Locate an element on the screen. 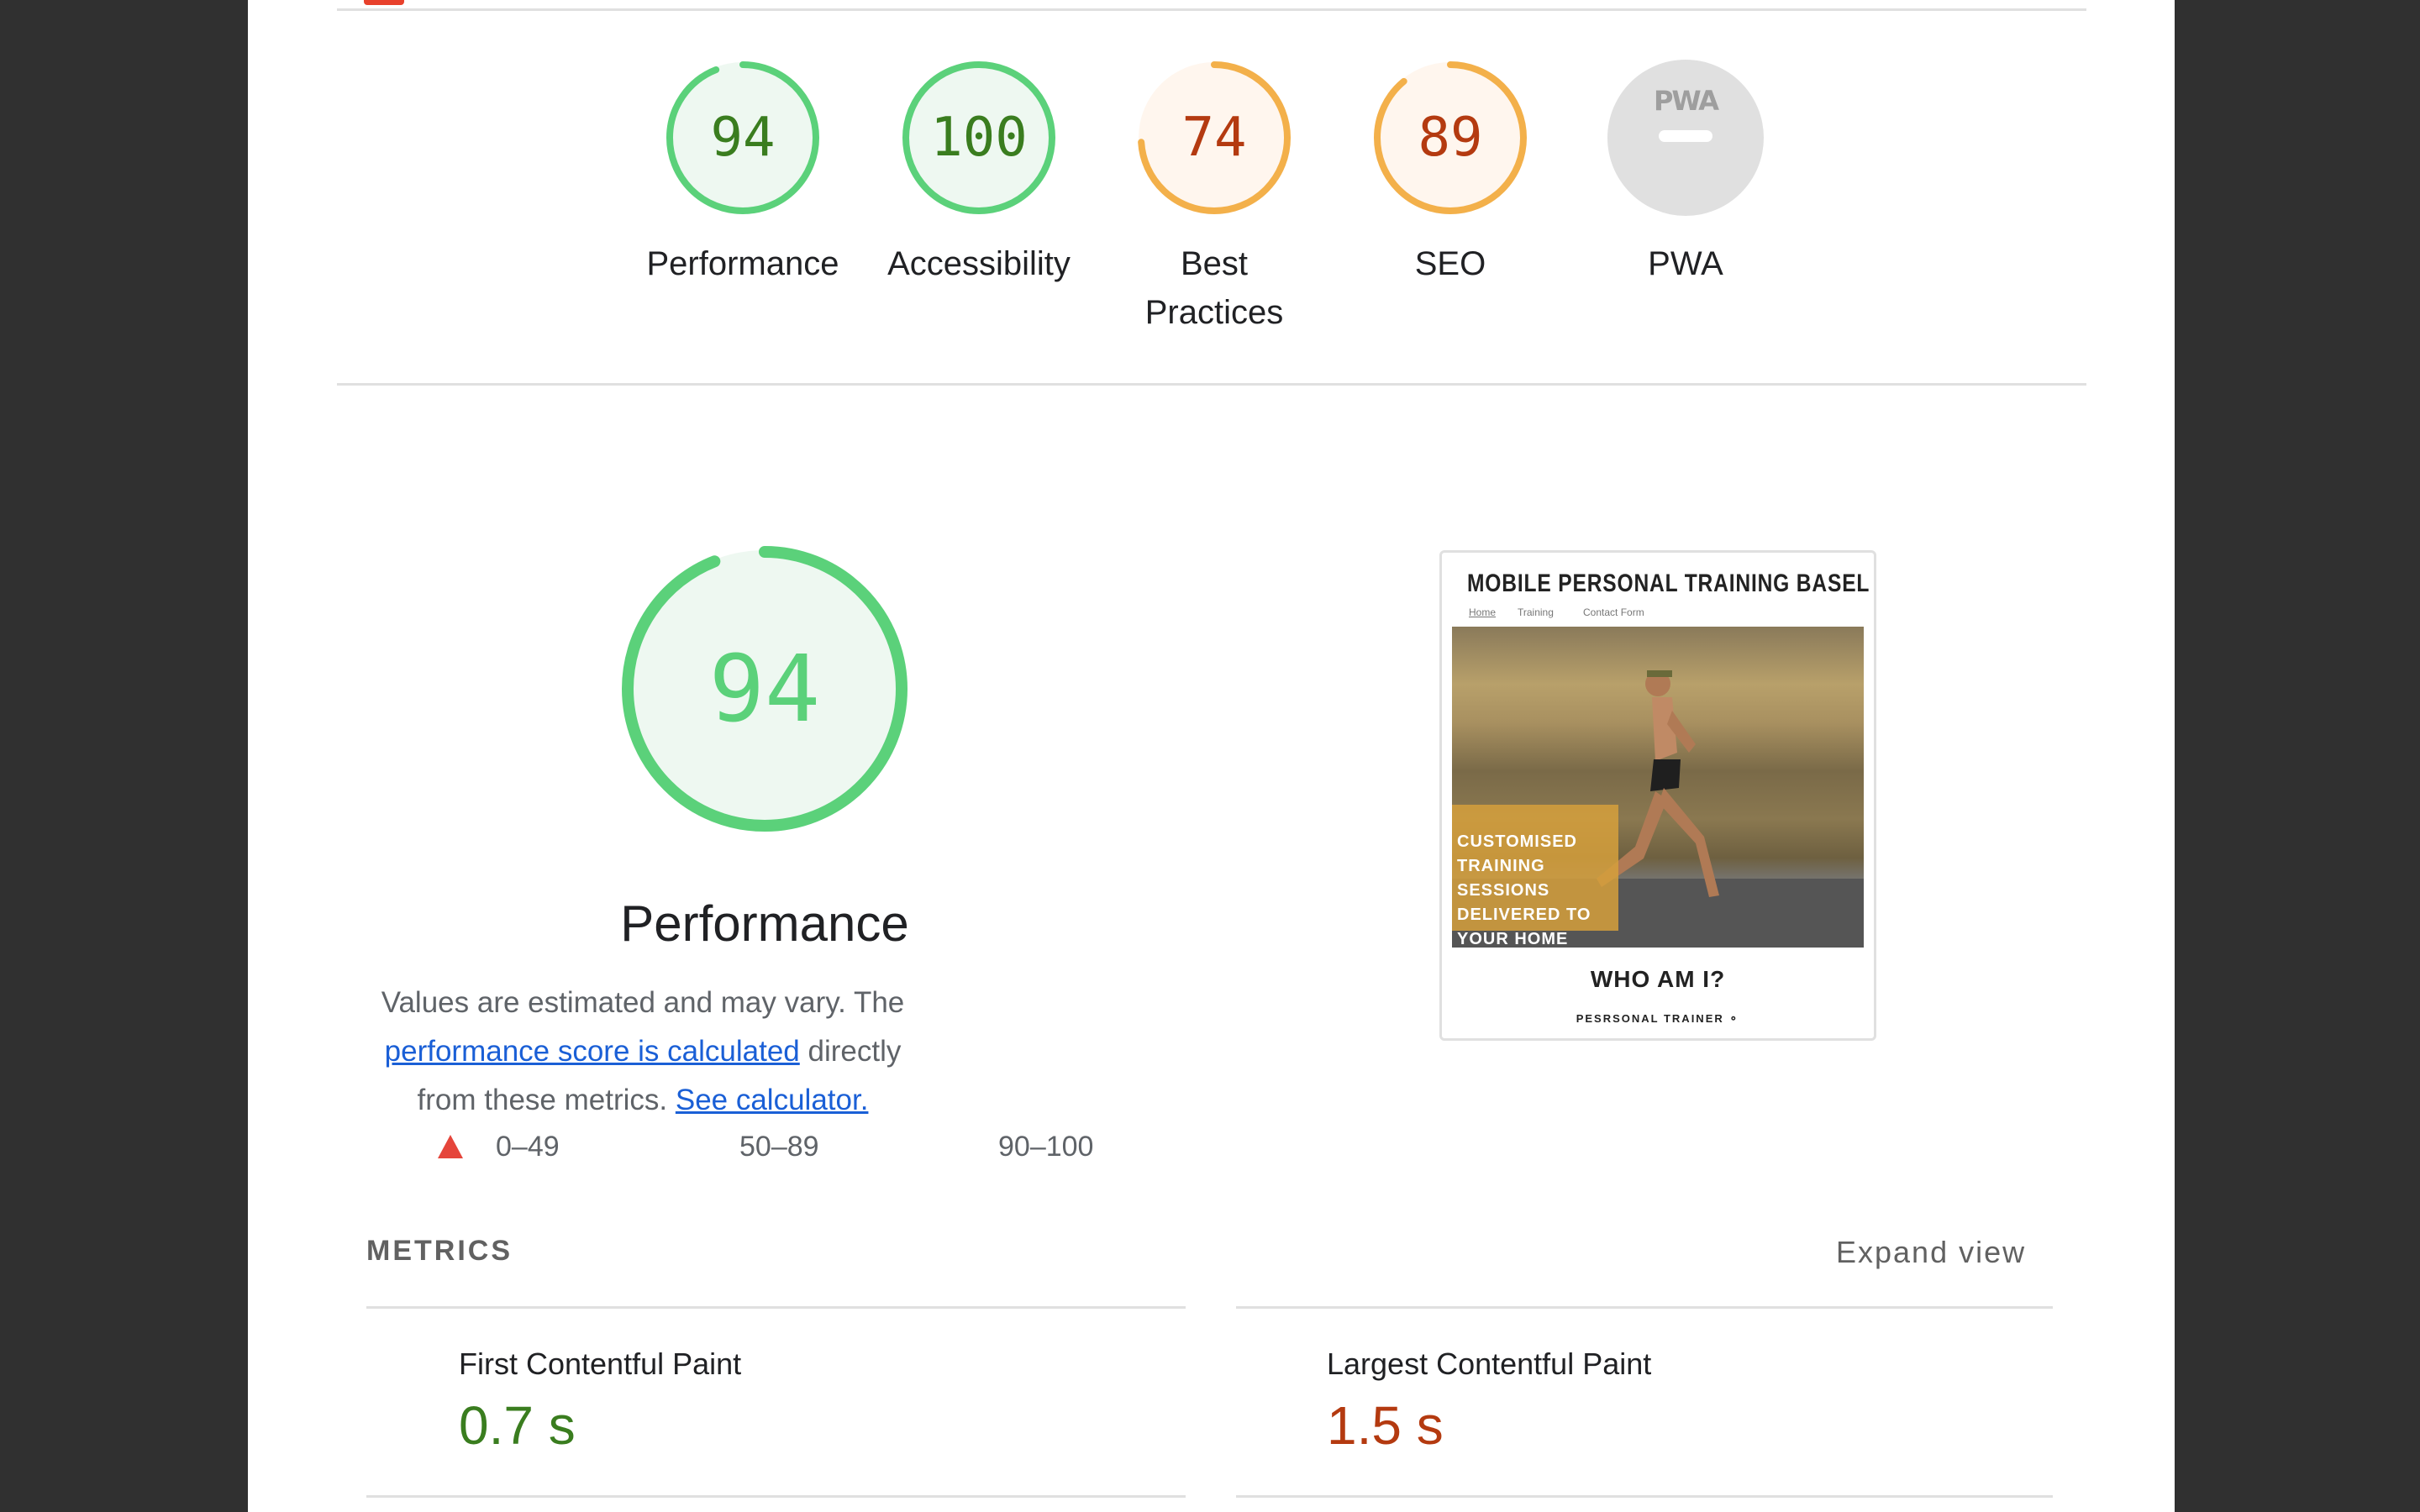 This screenshot has height=1512, width=2420. gauge-best-practices: 74 is located at coordinates (1214, 138).